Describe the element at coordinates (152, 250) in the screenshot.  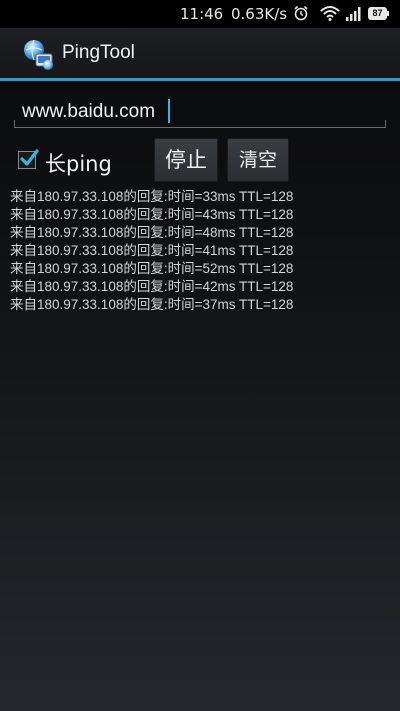
I see `result-line: 来自180.97.33.108的回复:时间=41ms TTL=128` at that location.